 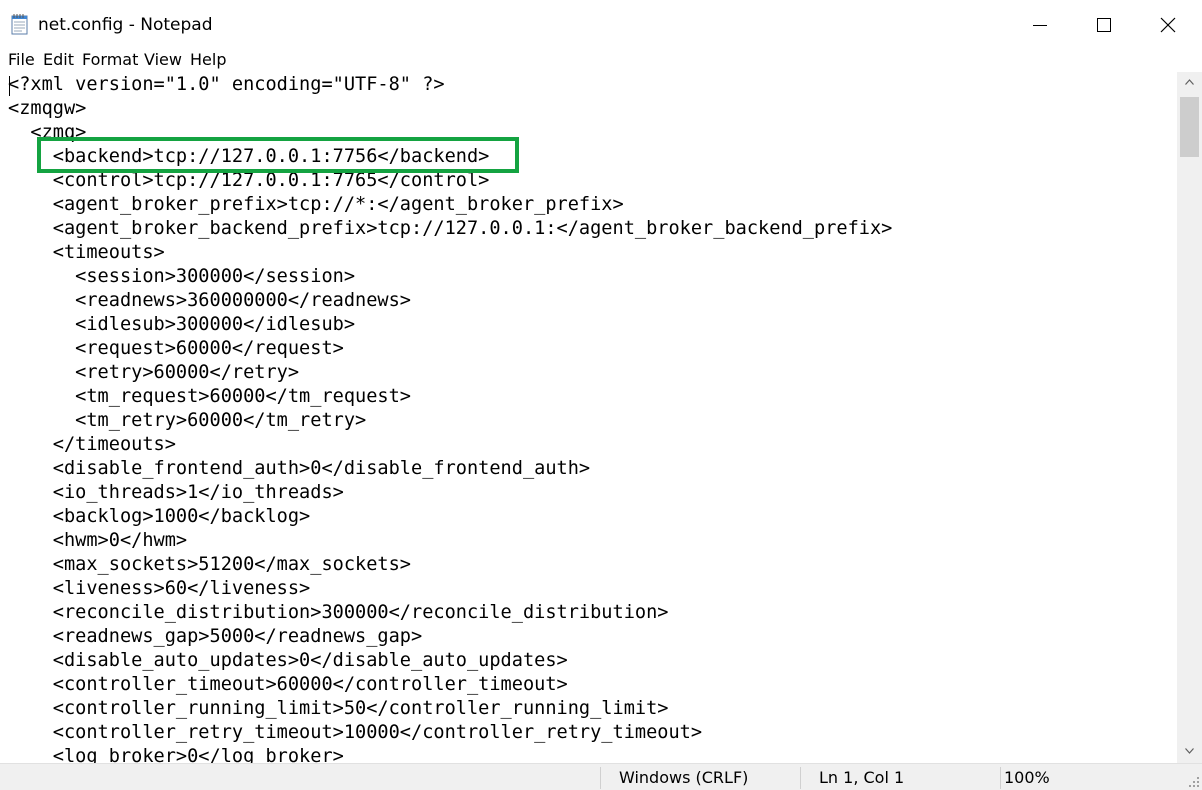 I want to click on text-line: <hwm>0</hwm>, so click(x=450, y=541).